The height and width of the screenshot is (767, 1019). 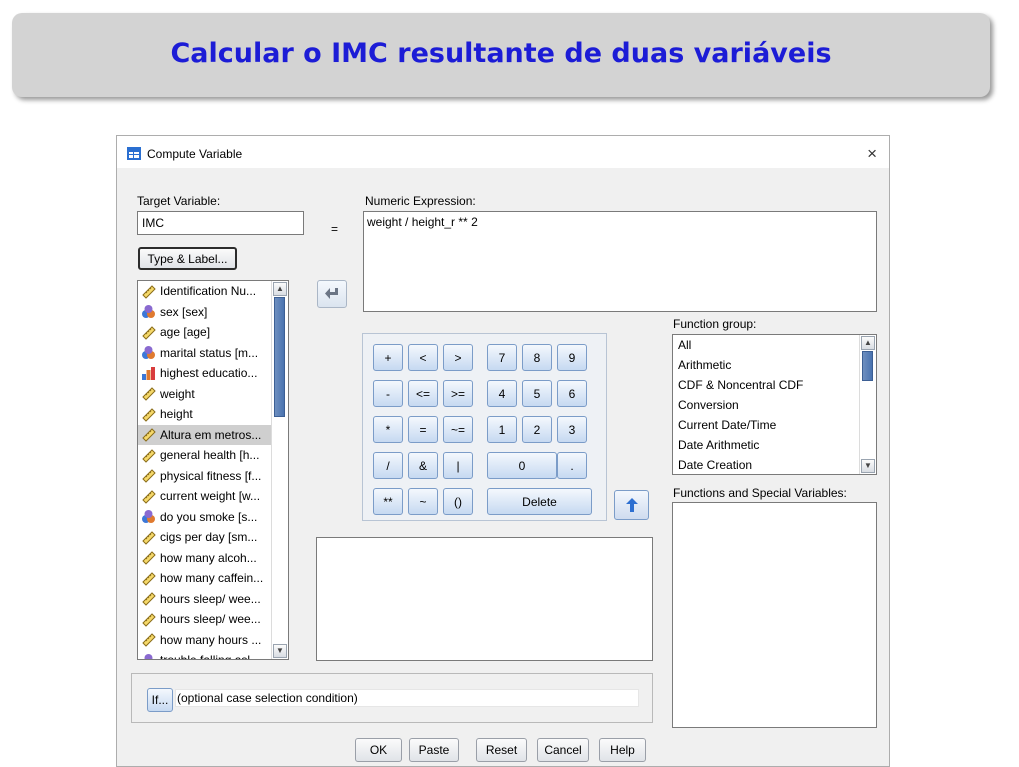 What do you see at coordinates (388, 393) in the screenshot?
I see `calc-button-minus: -` at bounding box center [388, 393].